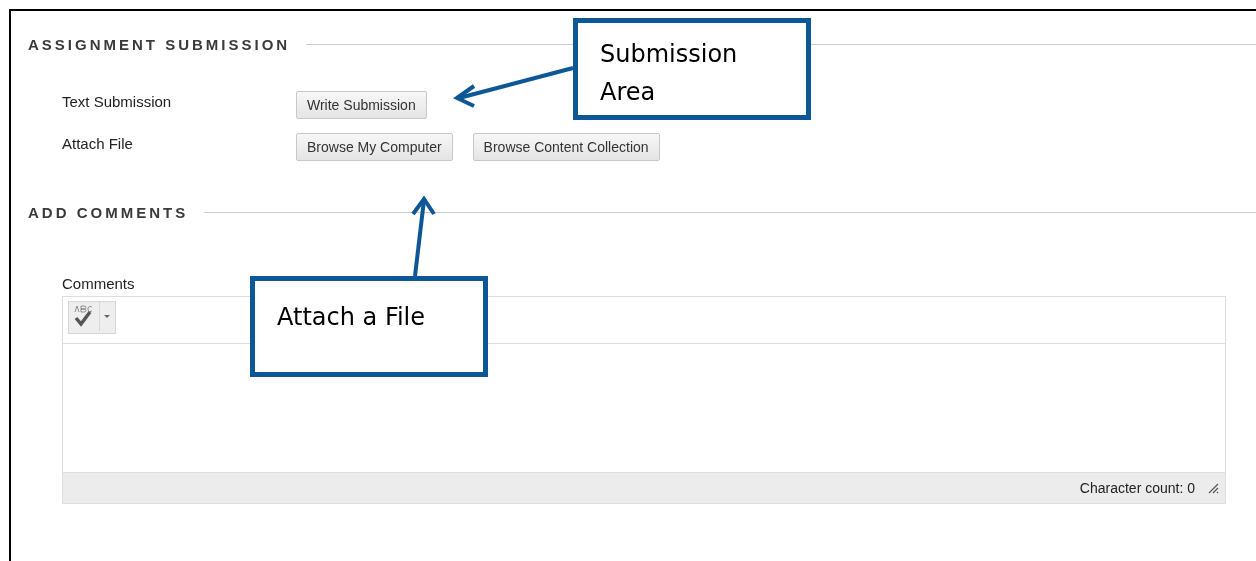 Image resolution: width=1256 pixels, height=561 pixels. What do you see at coordinates (92, 317) in the screenshot?
I see `spellcheck-button` at bounding box center [92, 317].